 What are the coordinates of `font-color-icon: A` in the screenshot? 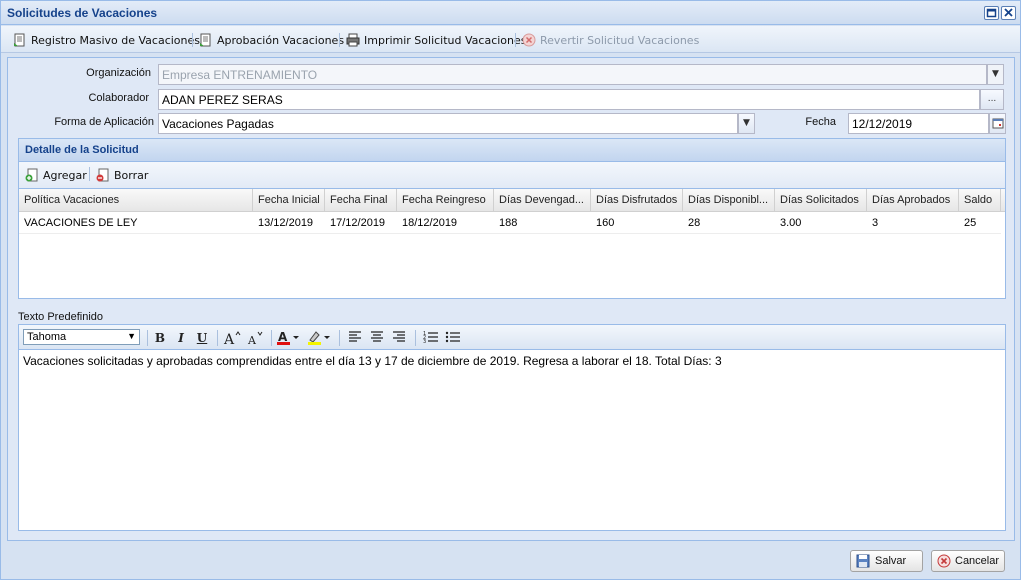 It's located at (289, 338).